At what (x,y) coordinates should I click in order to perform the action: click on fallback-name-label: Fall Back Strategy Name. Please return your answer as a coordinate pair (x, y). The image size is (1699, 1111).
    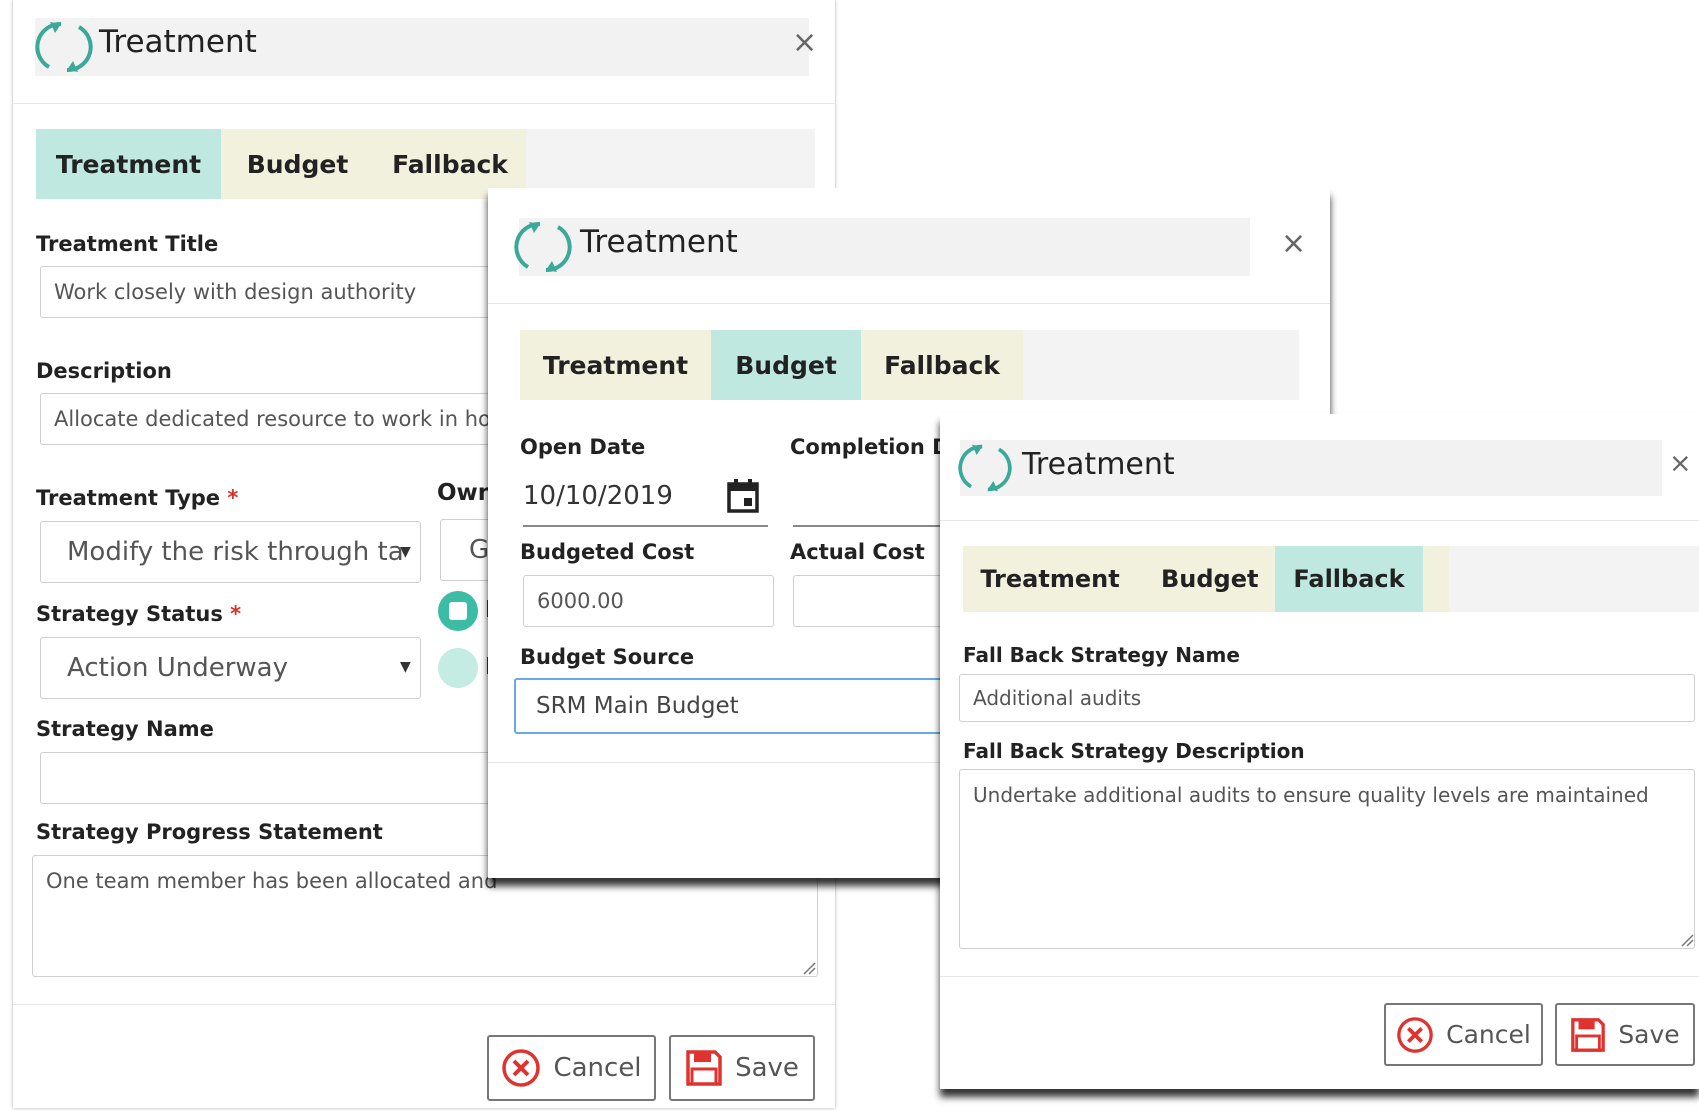
    Looking at the image, I should click on (1101, 655).